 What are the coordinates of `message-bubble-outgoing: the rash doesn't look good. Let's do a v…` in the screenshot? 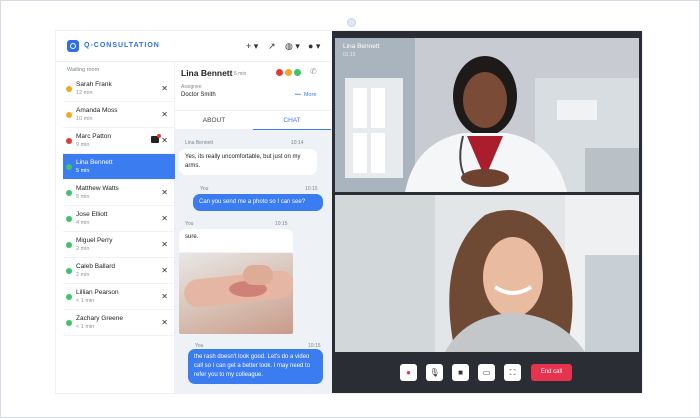 It's located at (255, 366).